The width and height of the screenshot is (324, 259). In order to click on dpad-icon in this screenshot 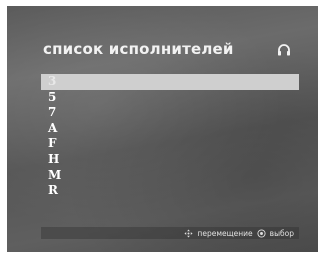, I will do `click(188, 233)`.